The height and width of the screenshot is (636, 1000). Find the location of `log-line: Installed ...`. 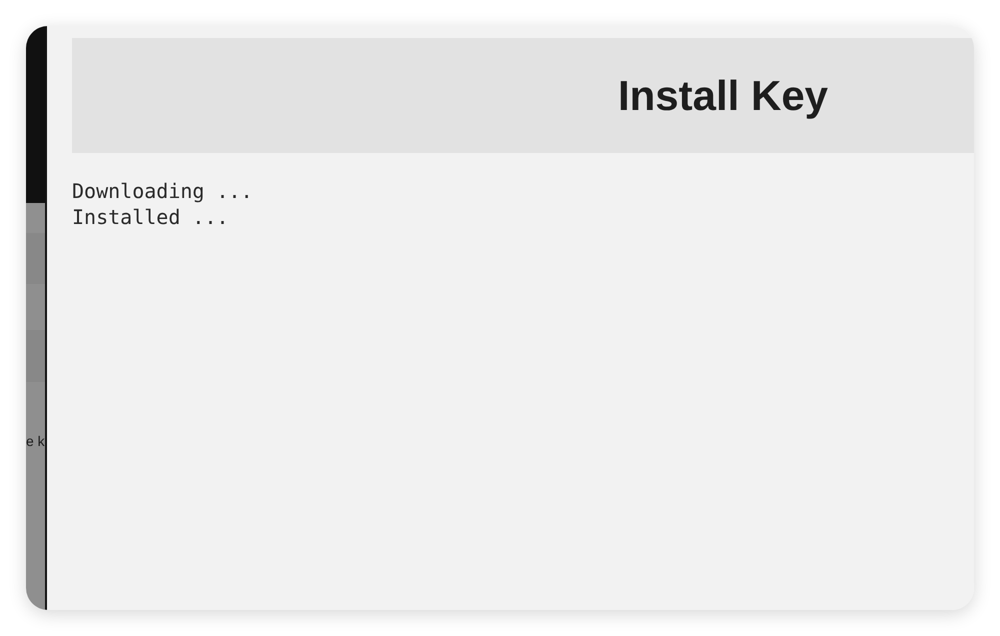

log-line: Installed ... is located at coordinates (150, 217).